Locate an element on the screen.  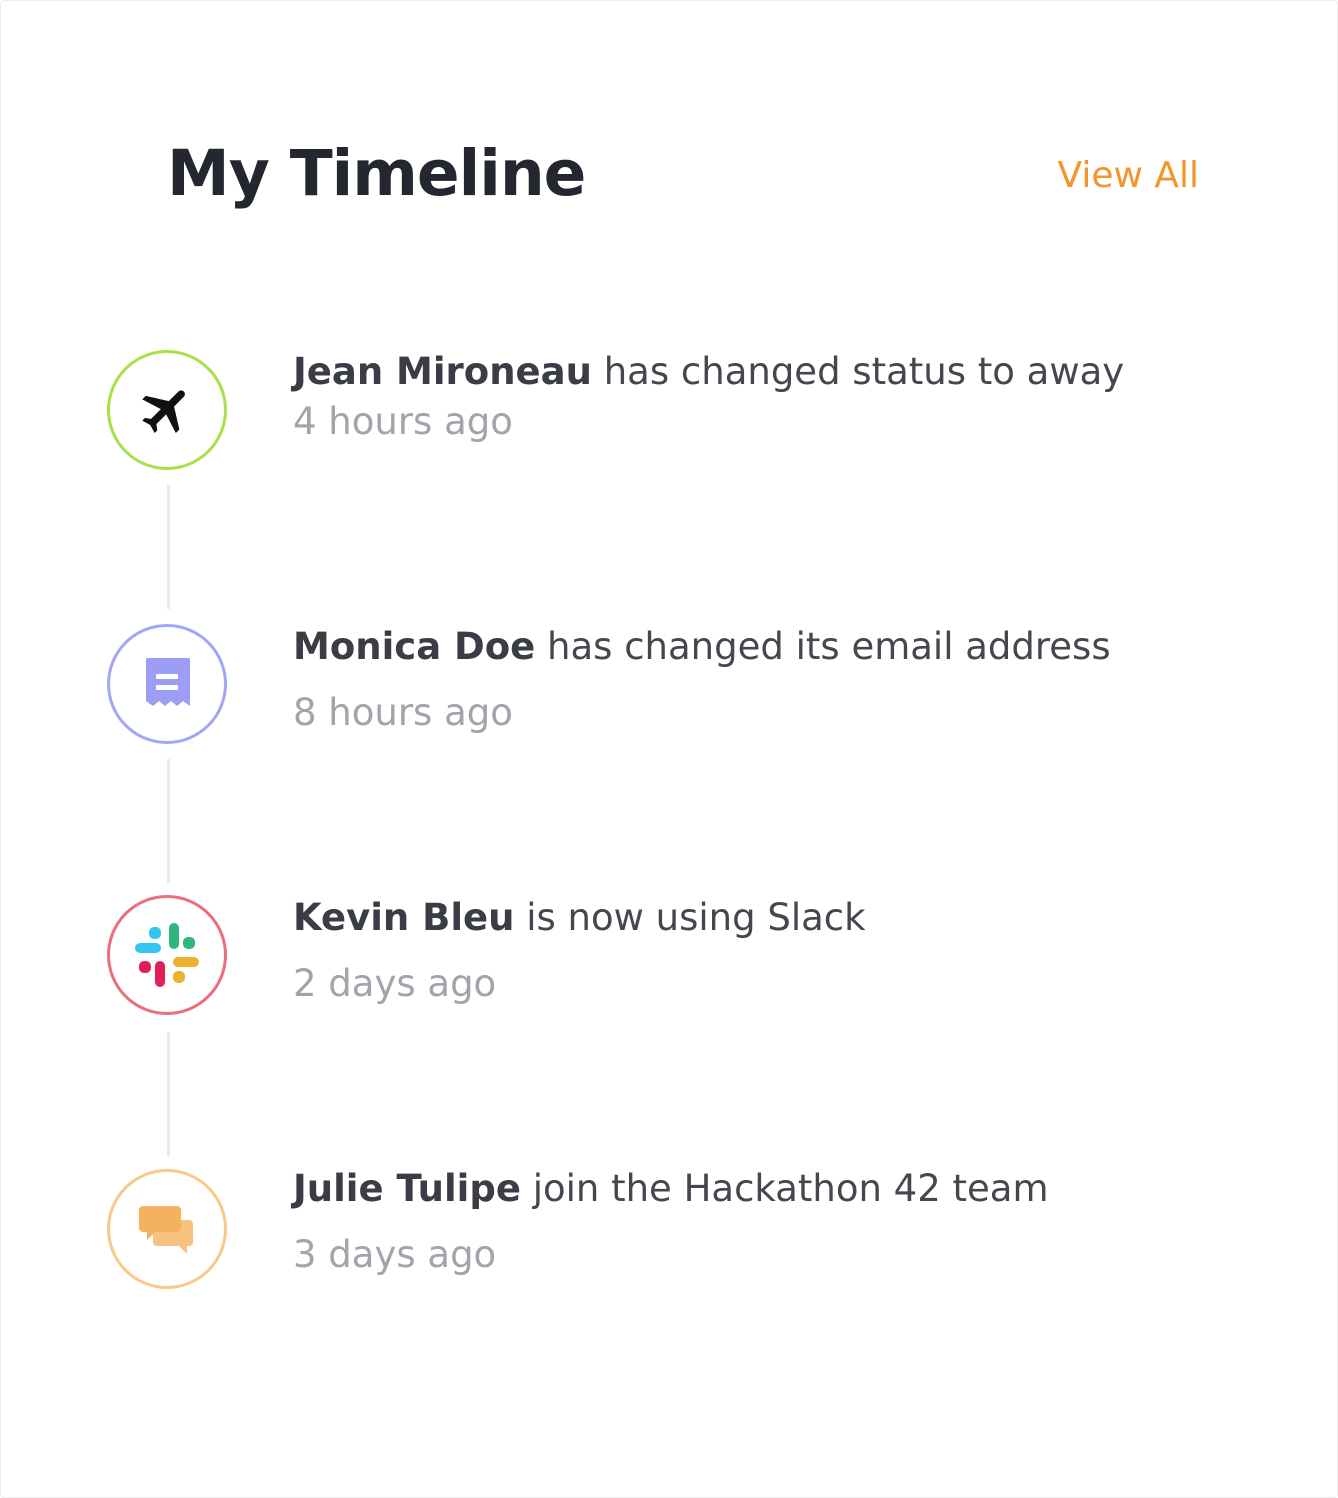
timeline-entry-line: Kevin Bleu is now using Slack is located at coordinates (579, 918).